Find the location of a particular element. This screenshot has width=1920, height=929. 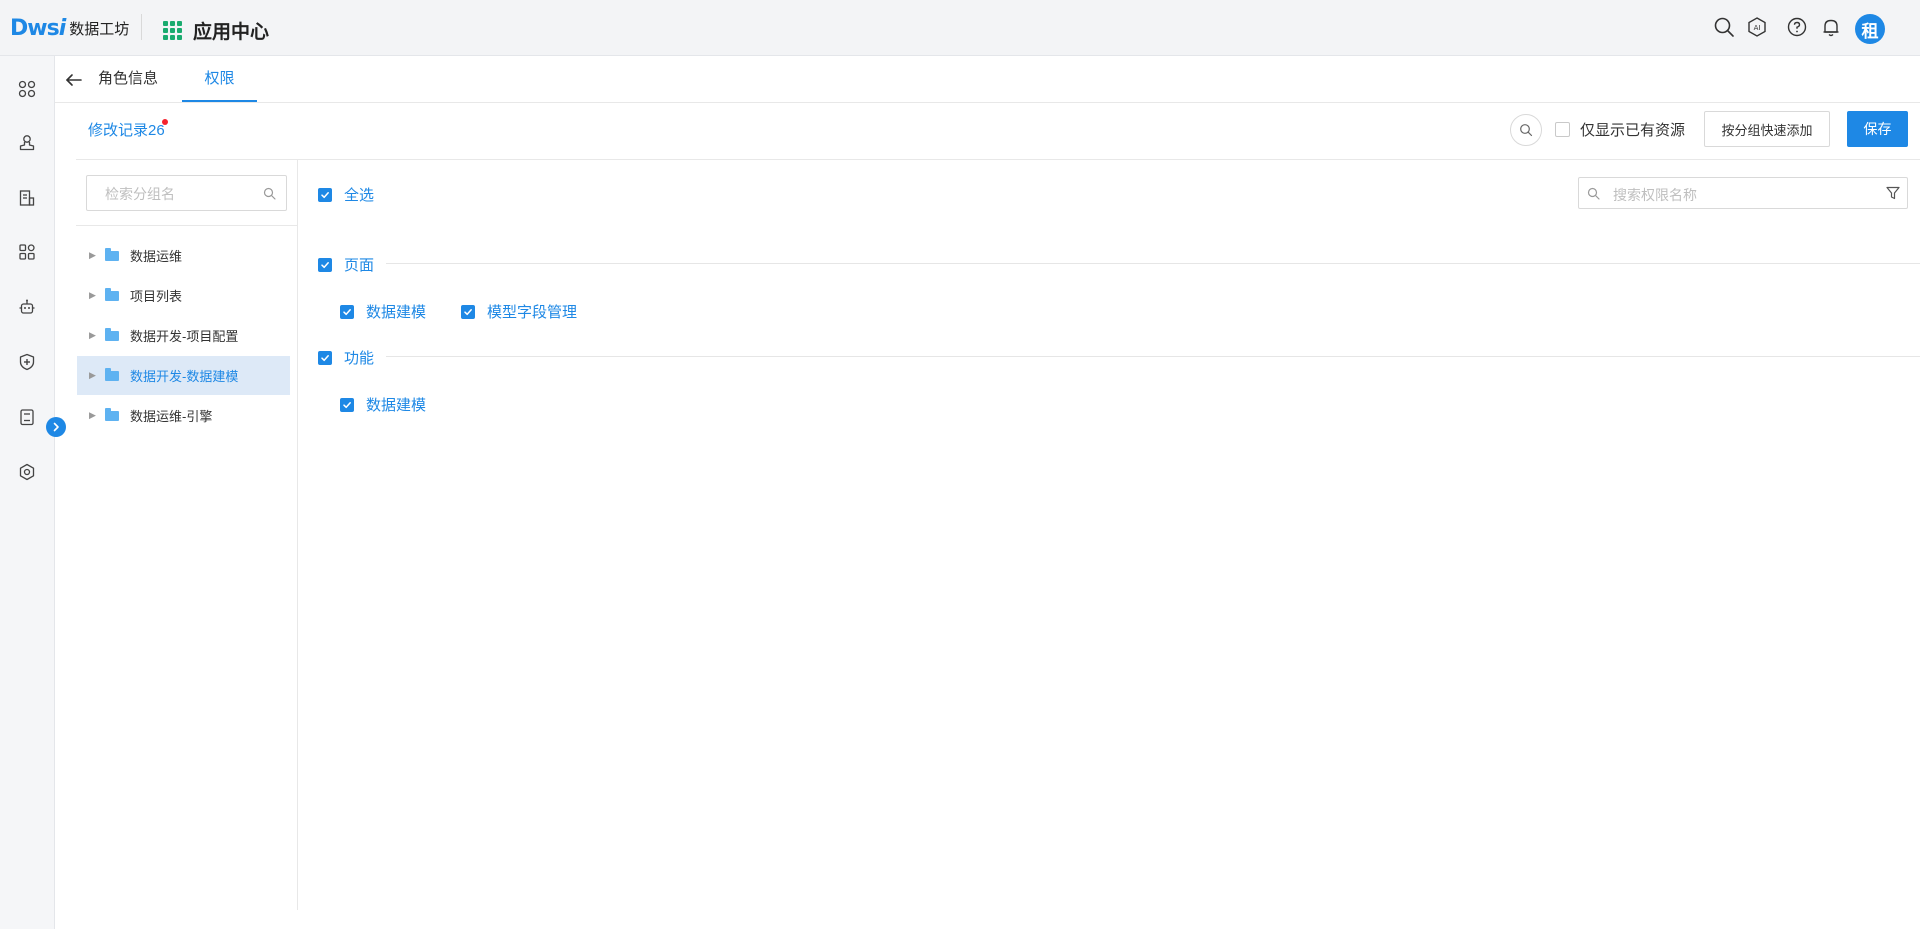

group-search-input is located at coordinates (180, 194).